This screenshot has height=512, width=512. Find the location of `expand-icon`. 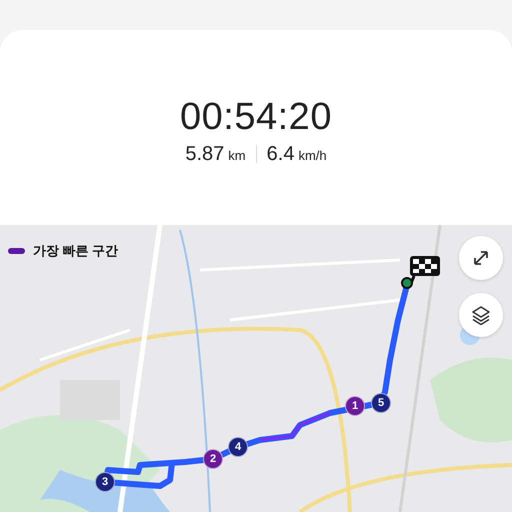

expand-icon is located at coordinates (481, 258).